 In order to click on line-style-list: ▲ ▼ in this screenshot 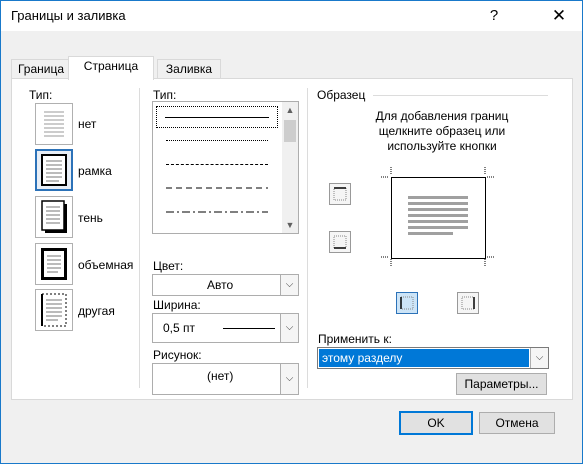, I will do `click(225, 167)`.